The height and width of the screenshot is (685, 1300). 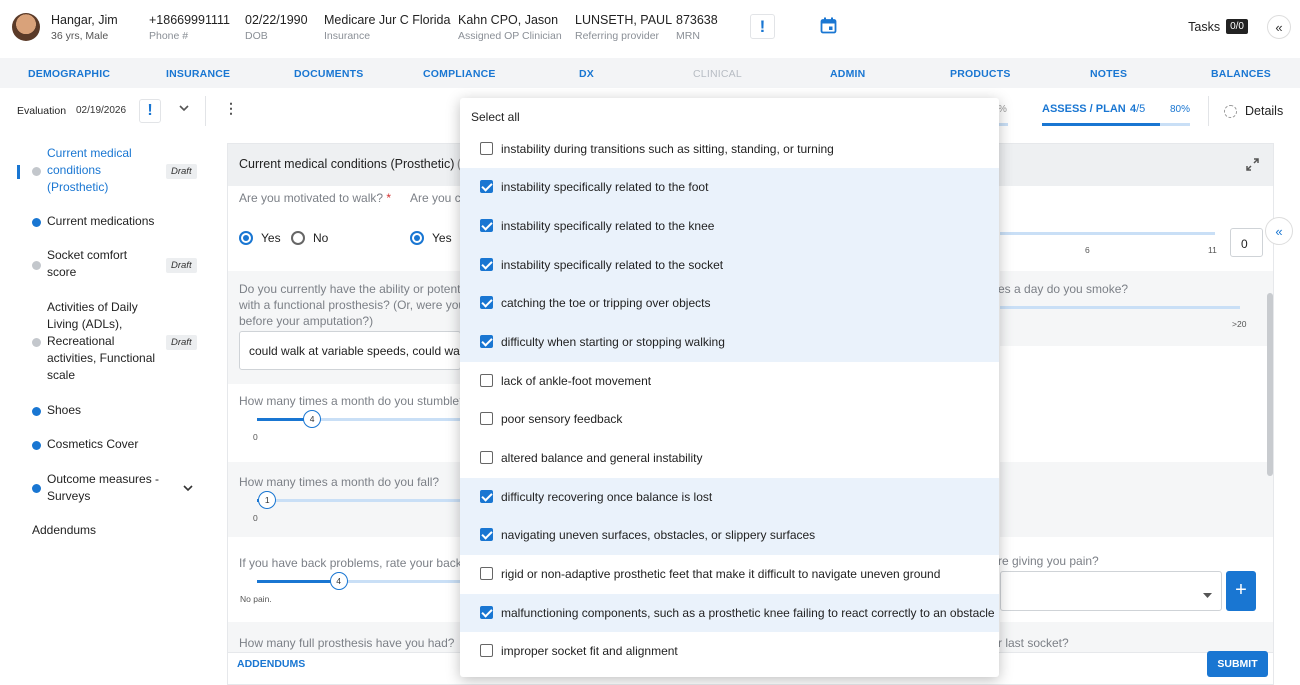 I want to click on details-button: Details, so click(x=1264, y=111).